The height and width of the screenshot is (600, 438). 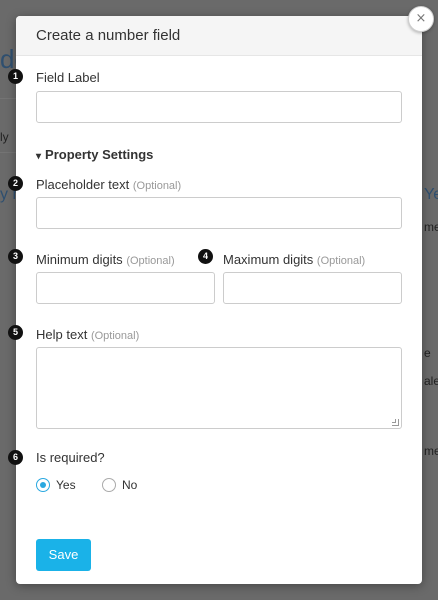 What do you see at coordinates (125, 288) in the screenshot?
I see `minimum-digits-input` at bounding box center [125, 288].